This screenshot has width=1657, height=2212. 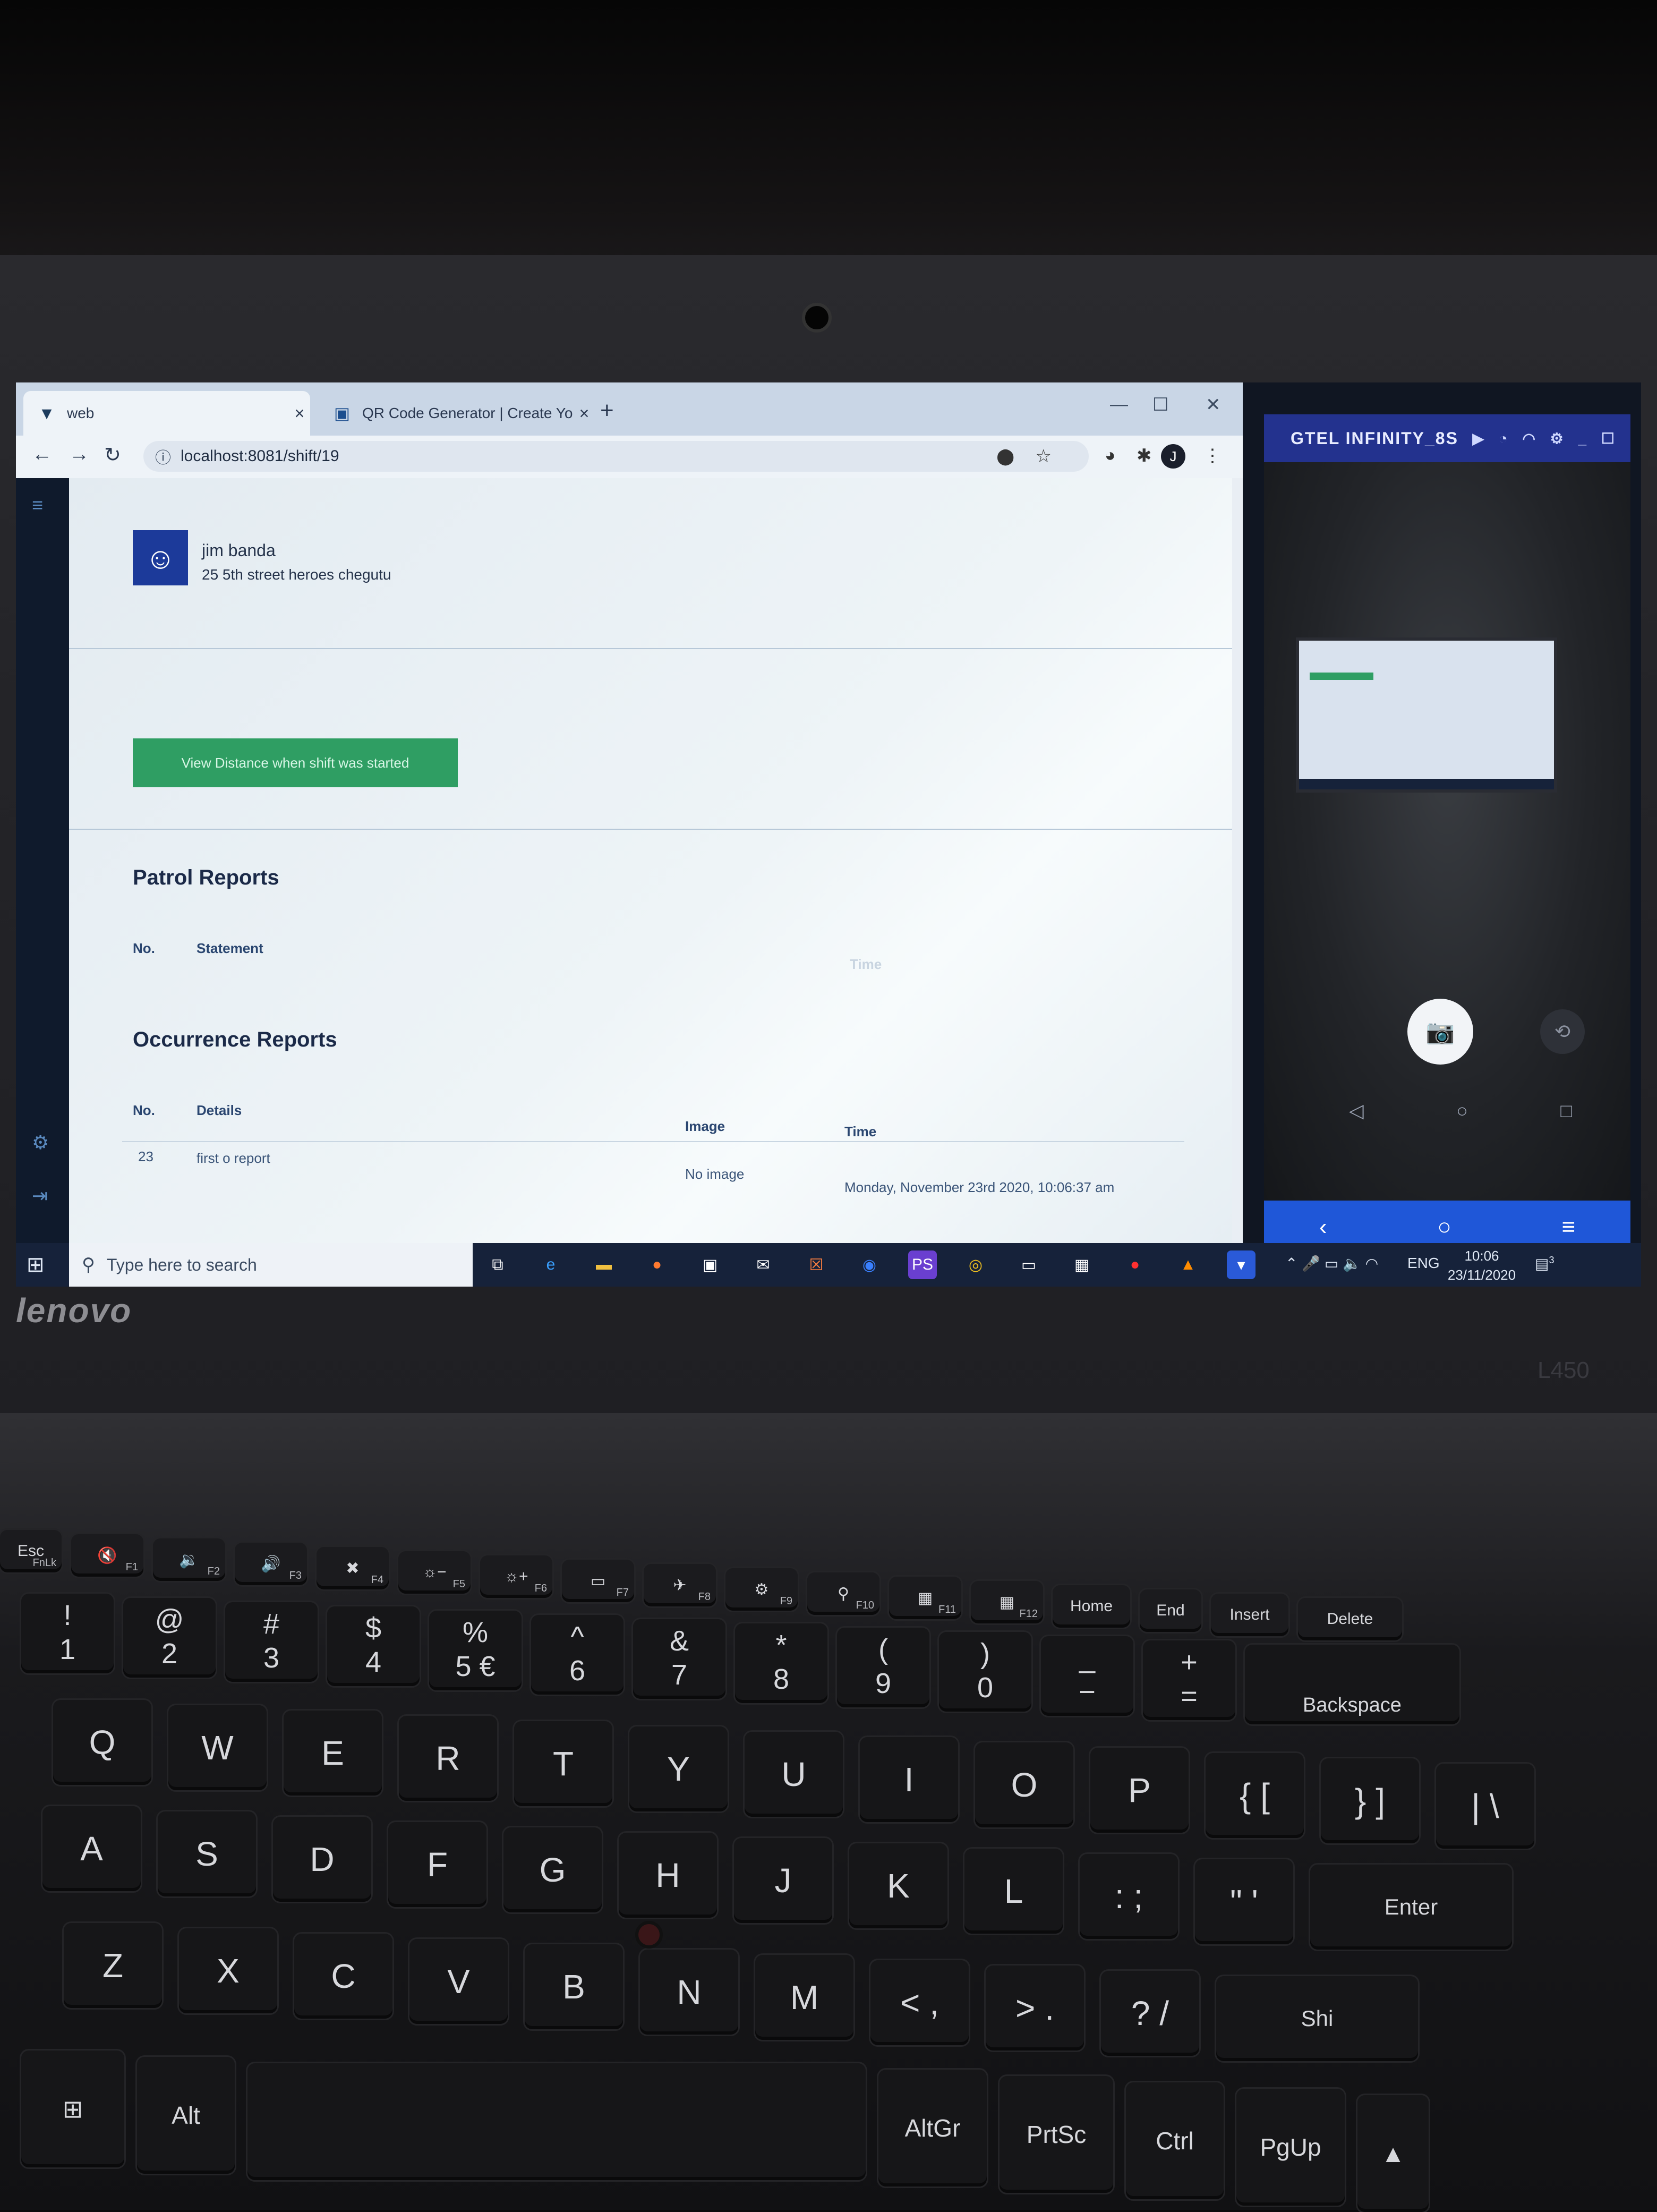 I want to click on key-bottom-1: Alt, so click(x=186, y=2115).